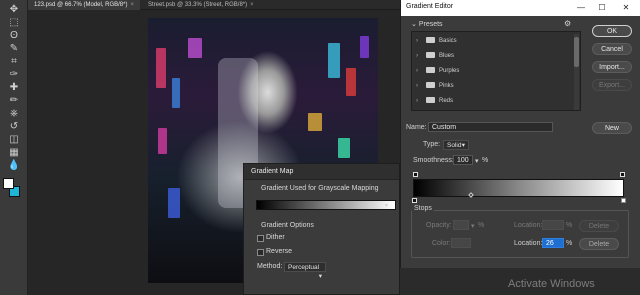 The width and height of the screenshot is (640, 295). Describe the element at coordinates (432, 144) in the screenshot. I see `type-label: Type:` at that location.